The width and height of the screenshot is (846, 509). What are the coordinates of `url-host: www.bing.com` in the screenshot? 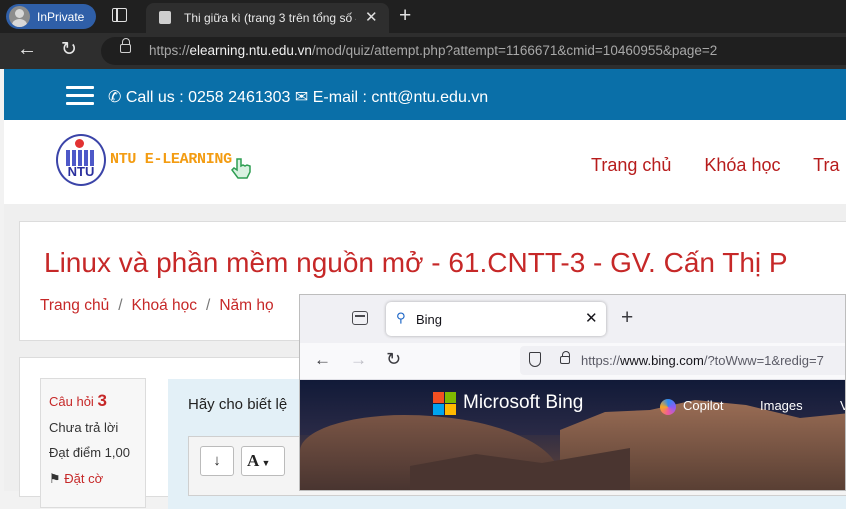 It's located at (662, 360).